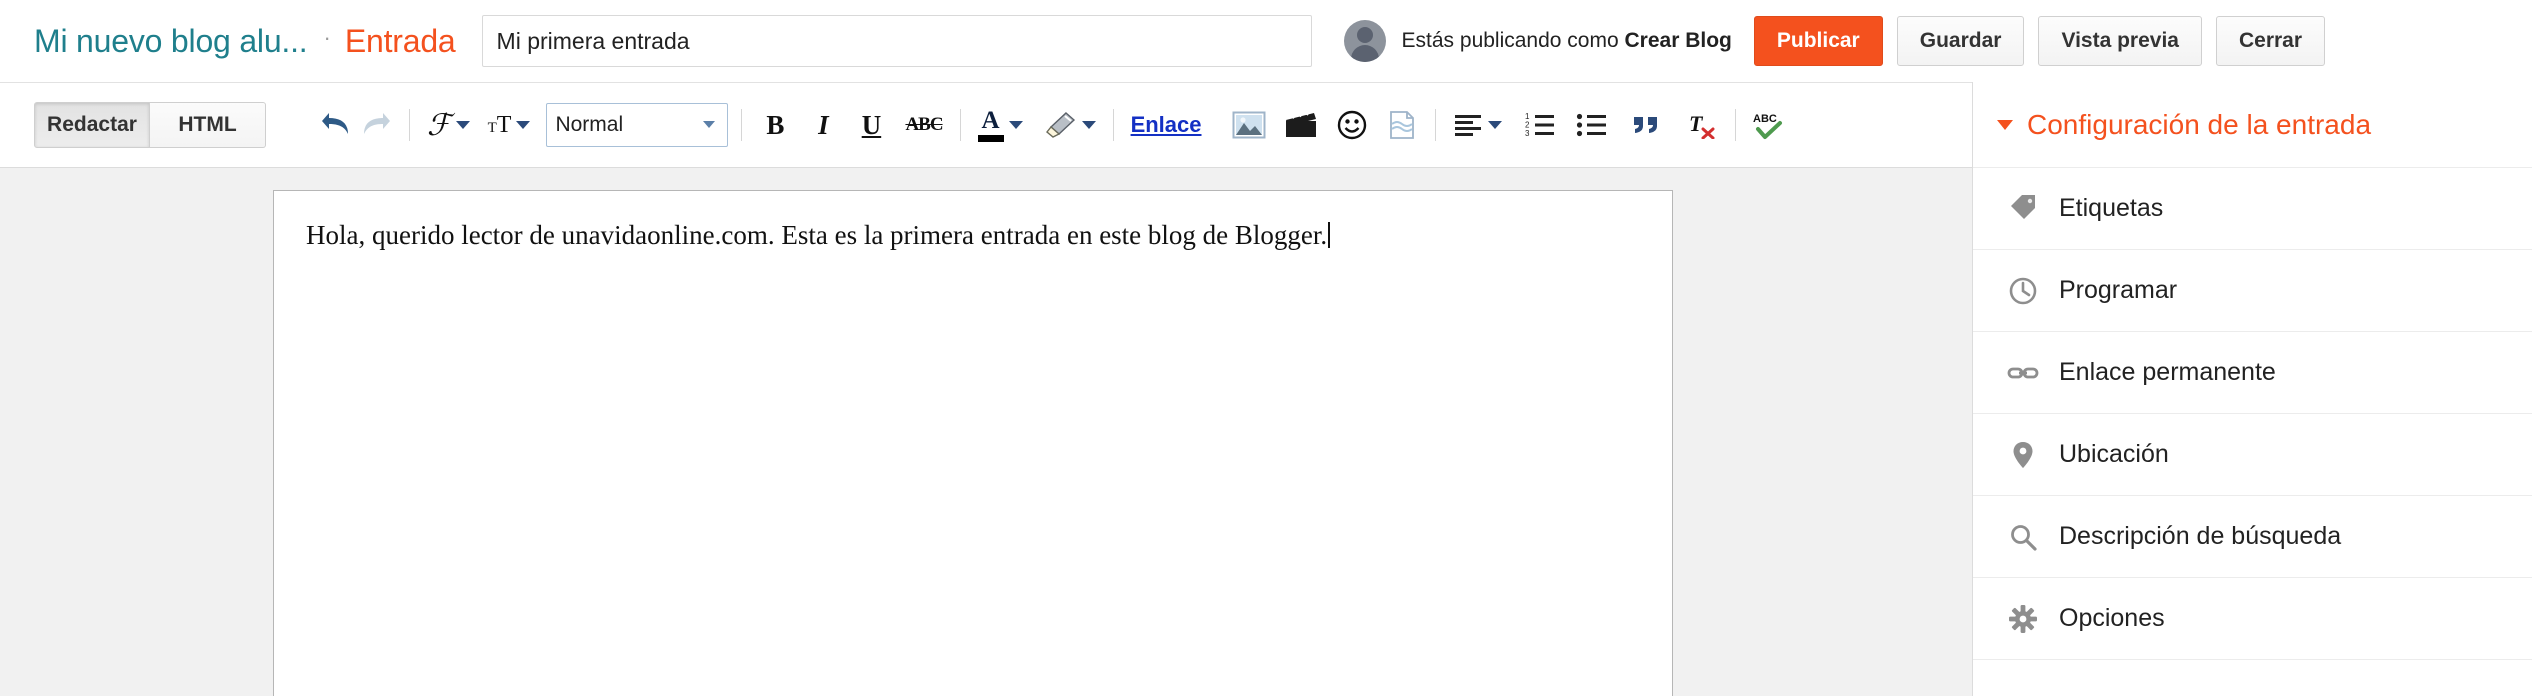  Describe the element at coordinates (2023, 455) in the screenshot. I see `location-pin-icon` at that location.